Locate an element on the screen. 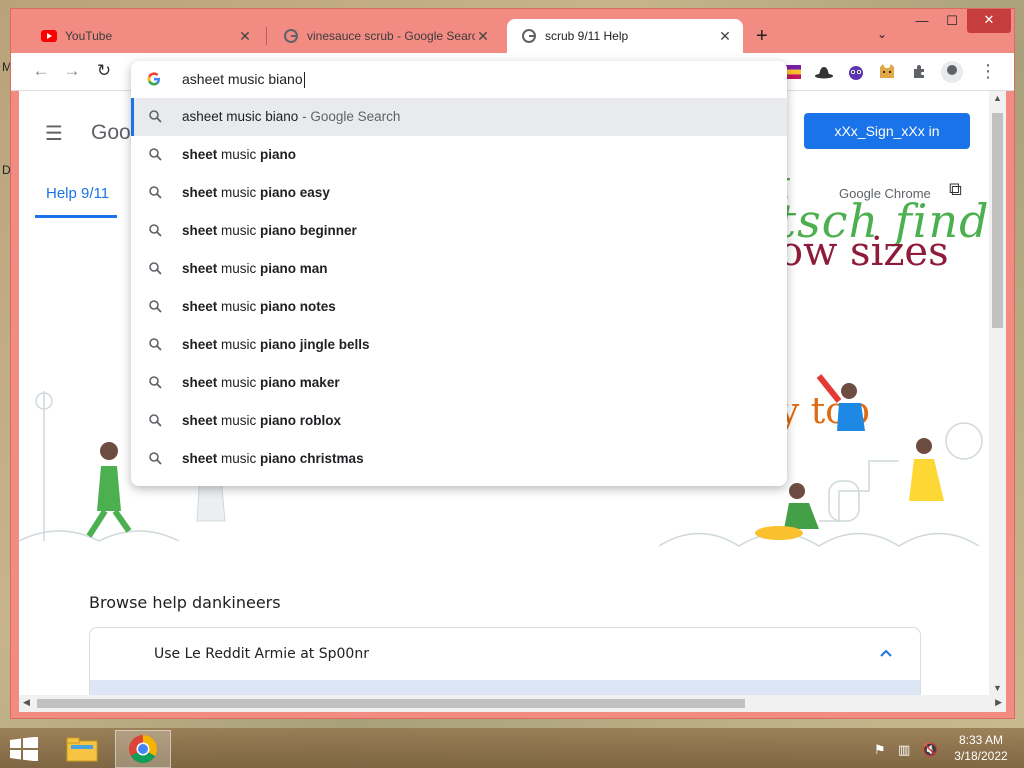  forward-button: → is located at coordinates (72, 71).